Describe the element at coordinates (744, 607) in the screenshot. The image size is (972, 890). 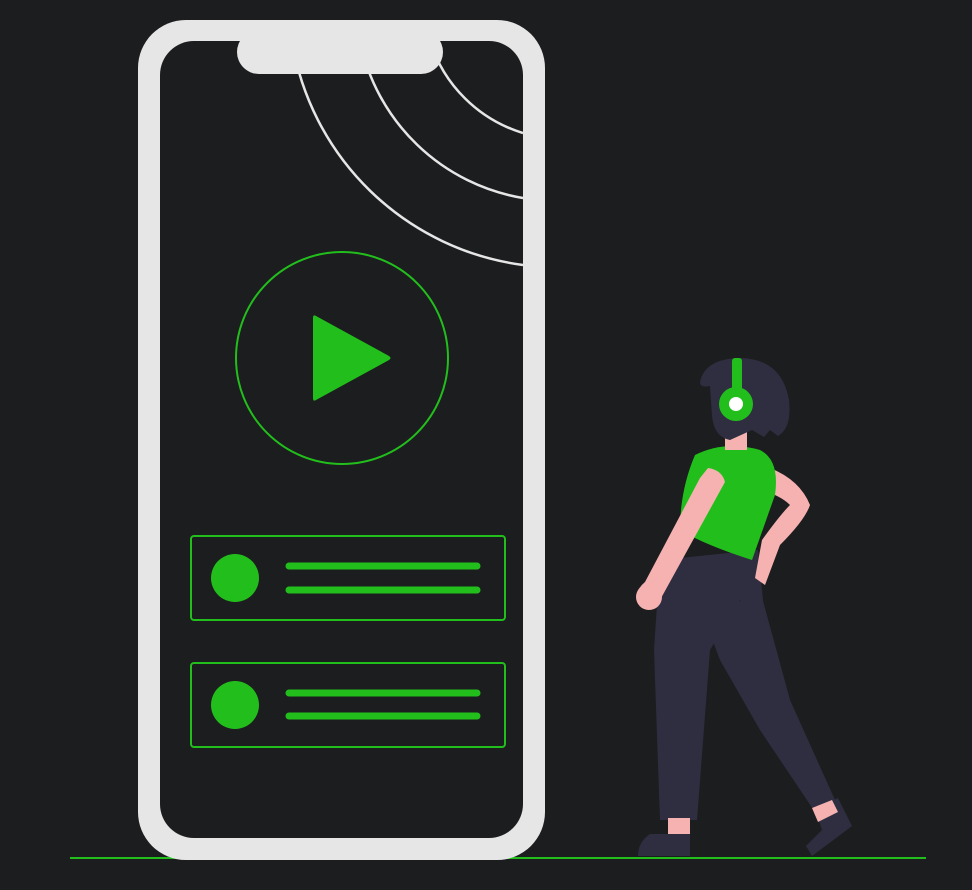
I see `person-listening` at that location.